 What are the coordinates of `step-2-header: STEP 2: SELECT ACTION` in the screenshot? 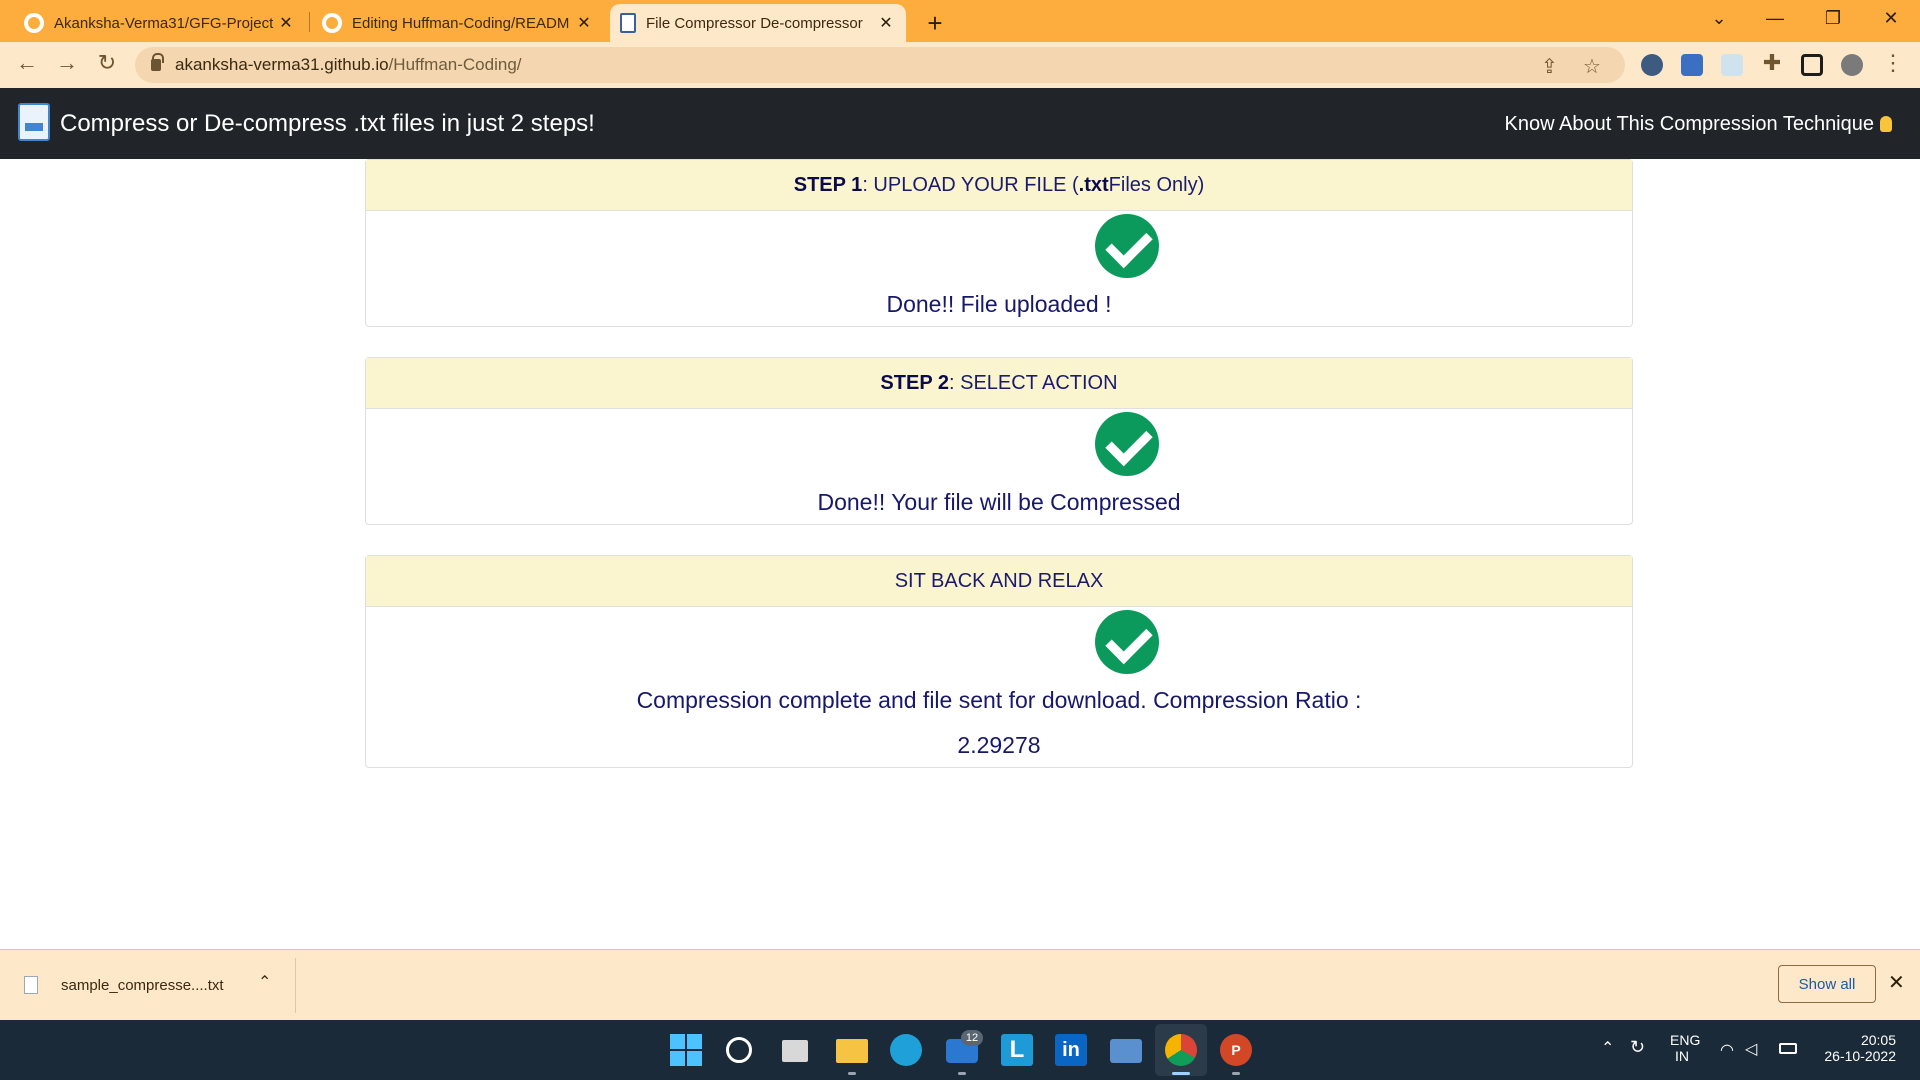 It's located at (999, 383).